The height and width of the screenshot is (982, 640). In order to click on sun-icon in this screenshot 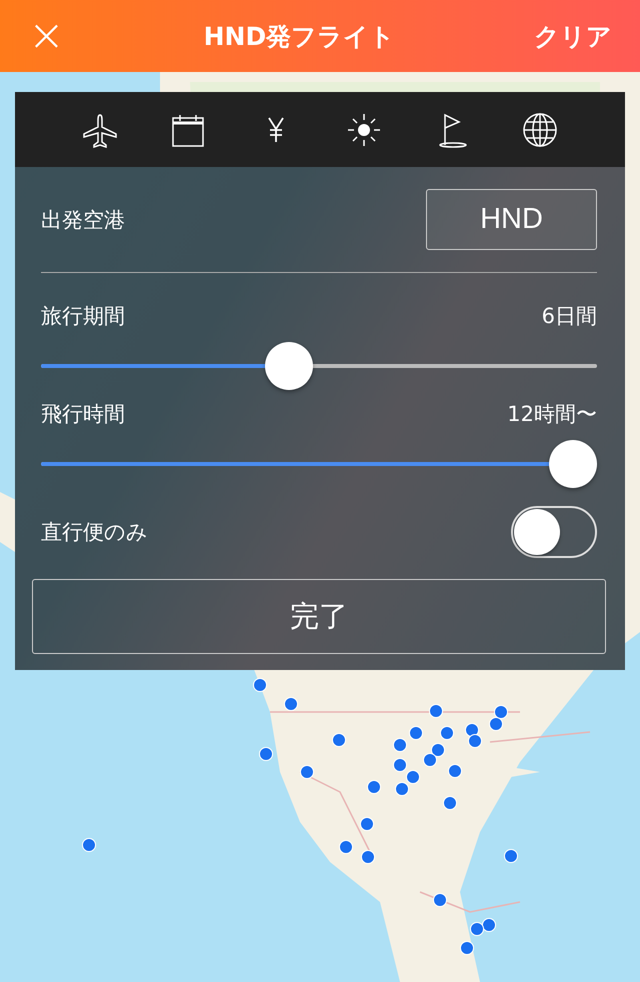, I will do `click(364, 130)`.